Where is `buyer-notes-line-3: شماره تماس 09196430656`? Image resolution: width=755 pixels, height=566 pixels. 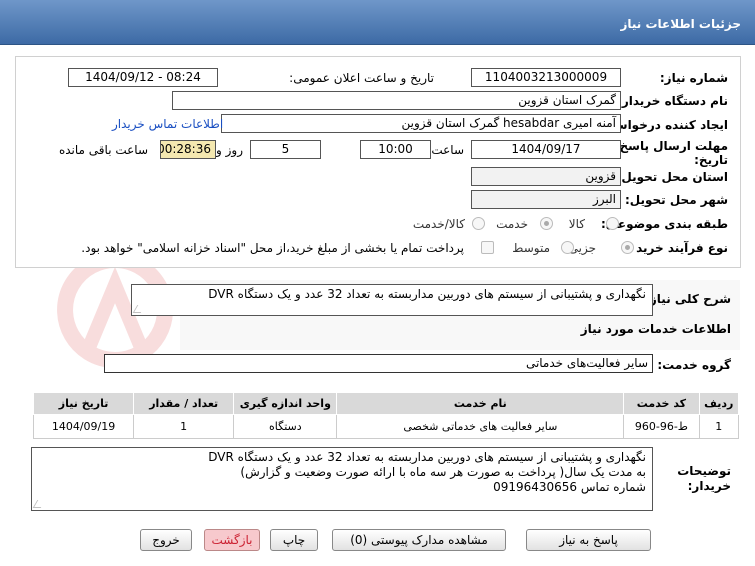 buyer-notes-line-3: شماره تماس 09196430656 is located at coordinates (569, 487).